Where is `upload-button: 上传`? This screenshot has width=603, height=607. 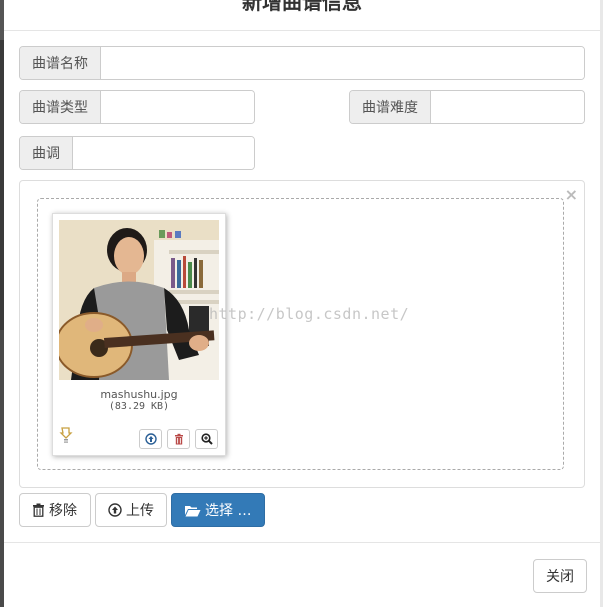 upload-button: 上传 is located at coordinates (131, 510).